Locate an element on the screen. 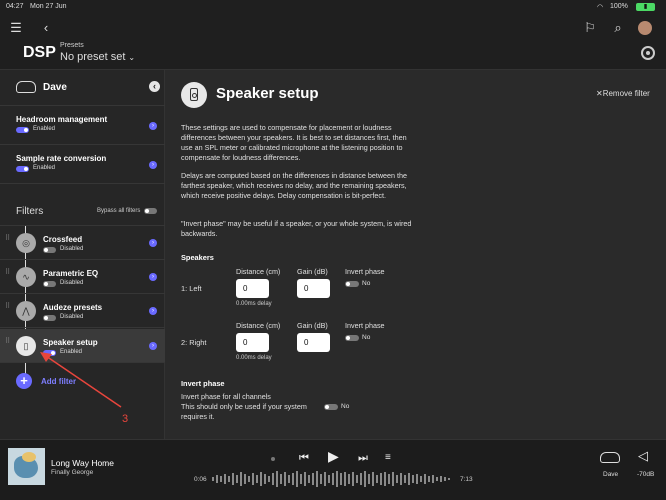 The height and width of the screenshot is (500, 666). invert-all-label: Invert phase for all channels is located at coordinates (226, 396).